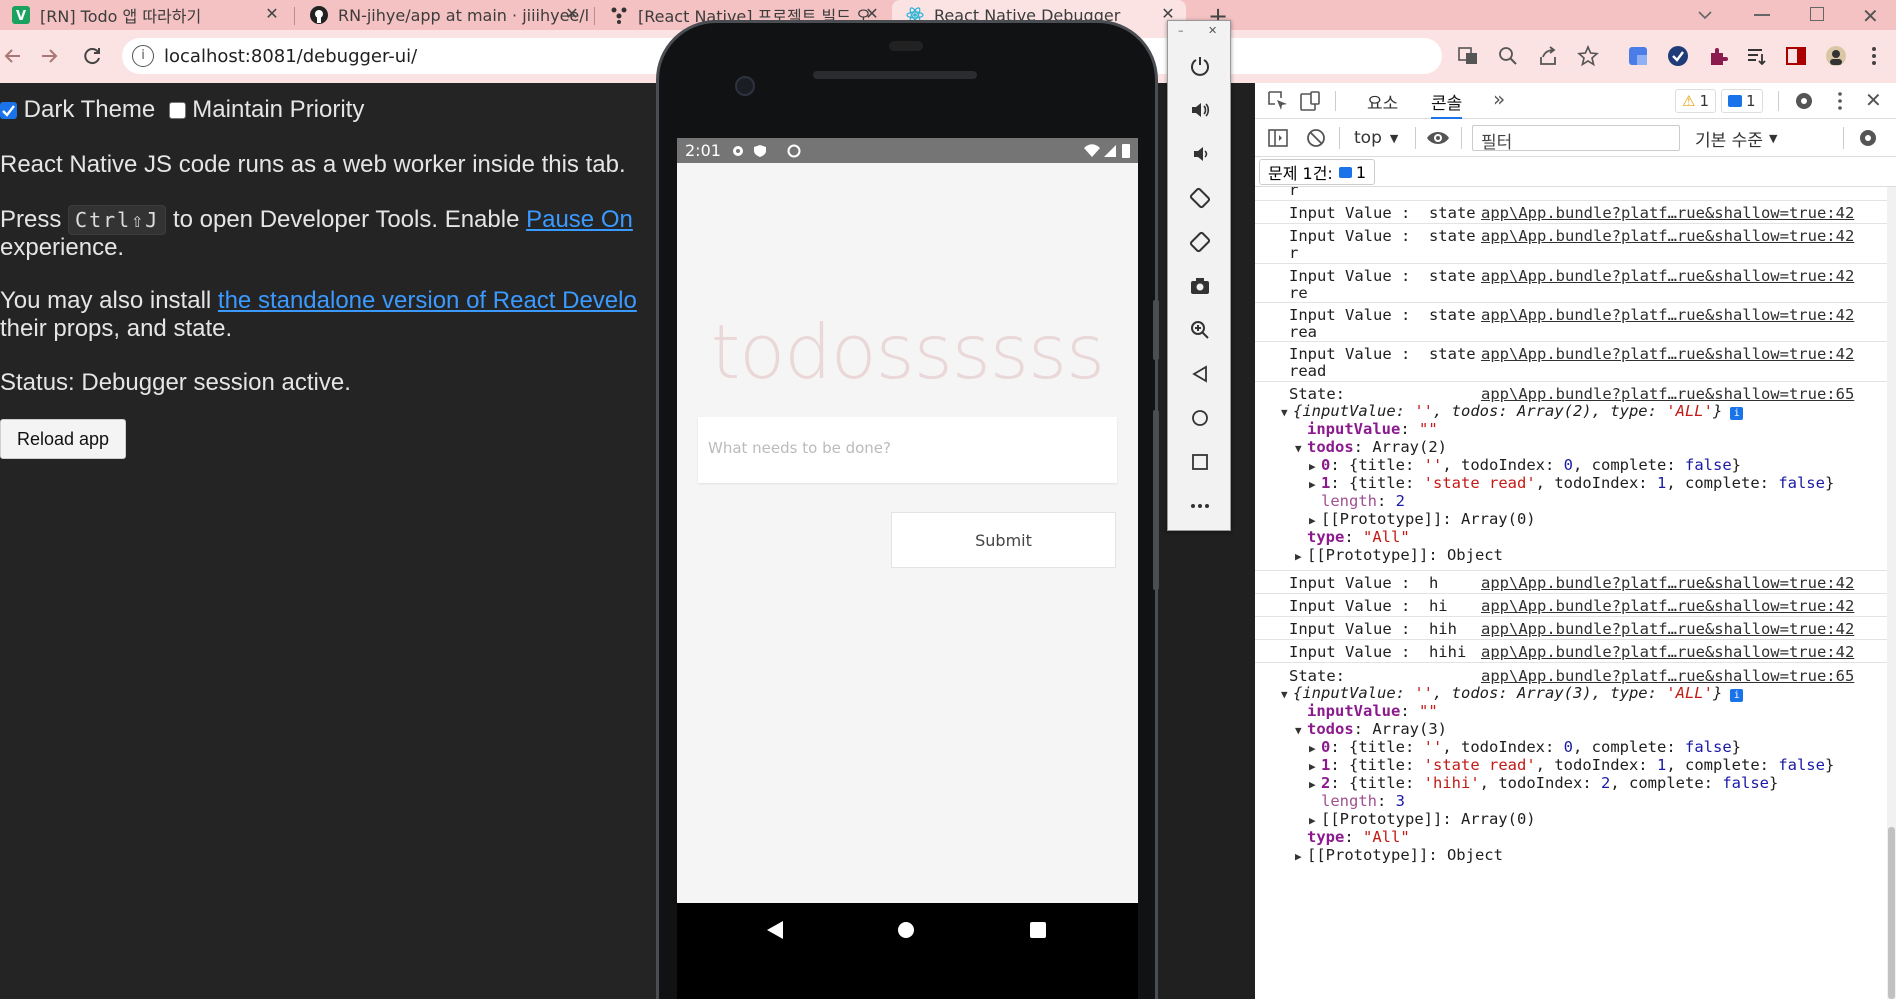 The height and width of the screenshot is (999, 1896). What do you see at coordinates (1200, 462) in the screenshot?
I see `overview-icon` at bounding box center [1200, 462].